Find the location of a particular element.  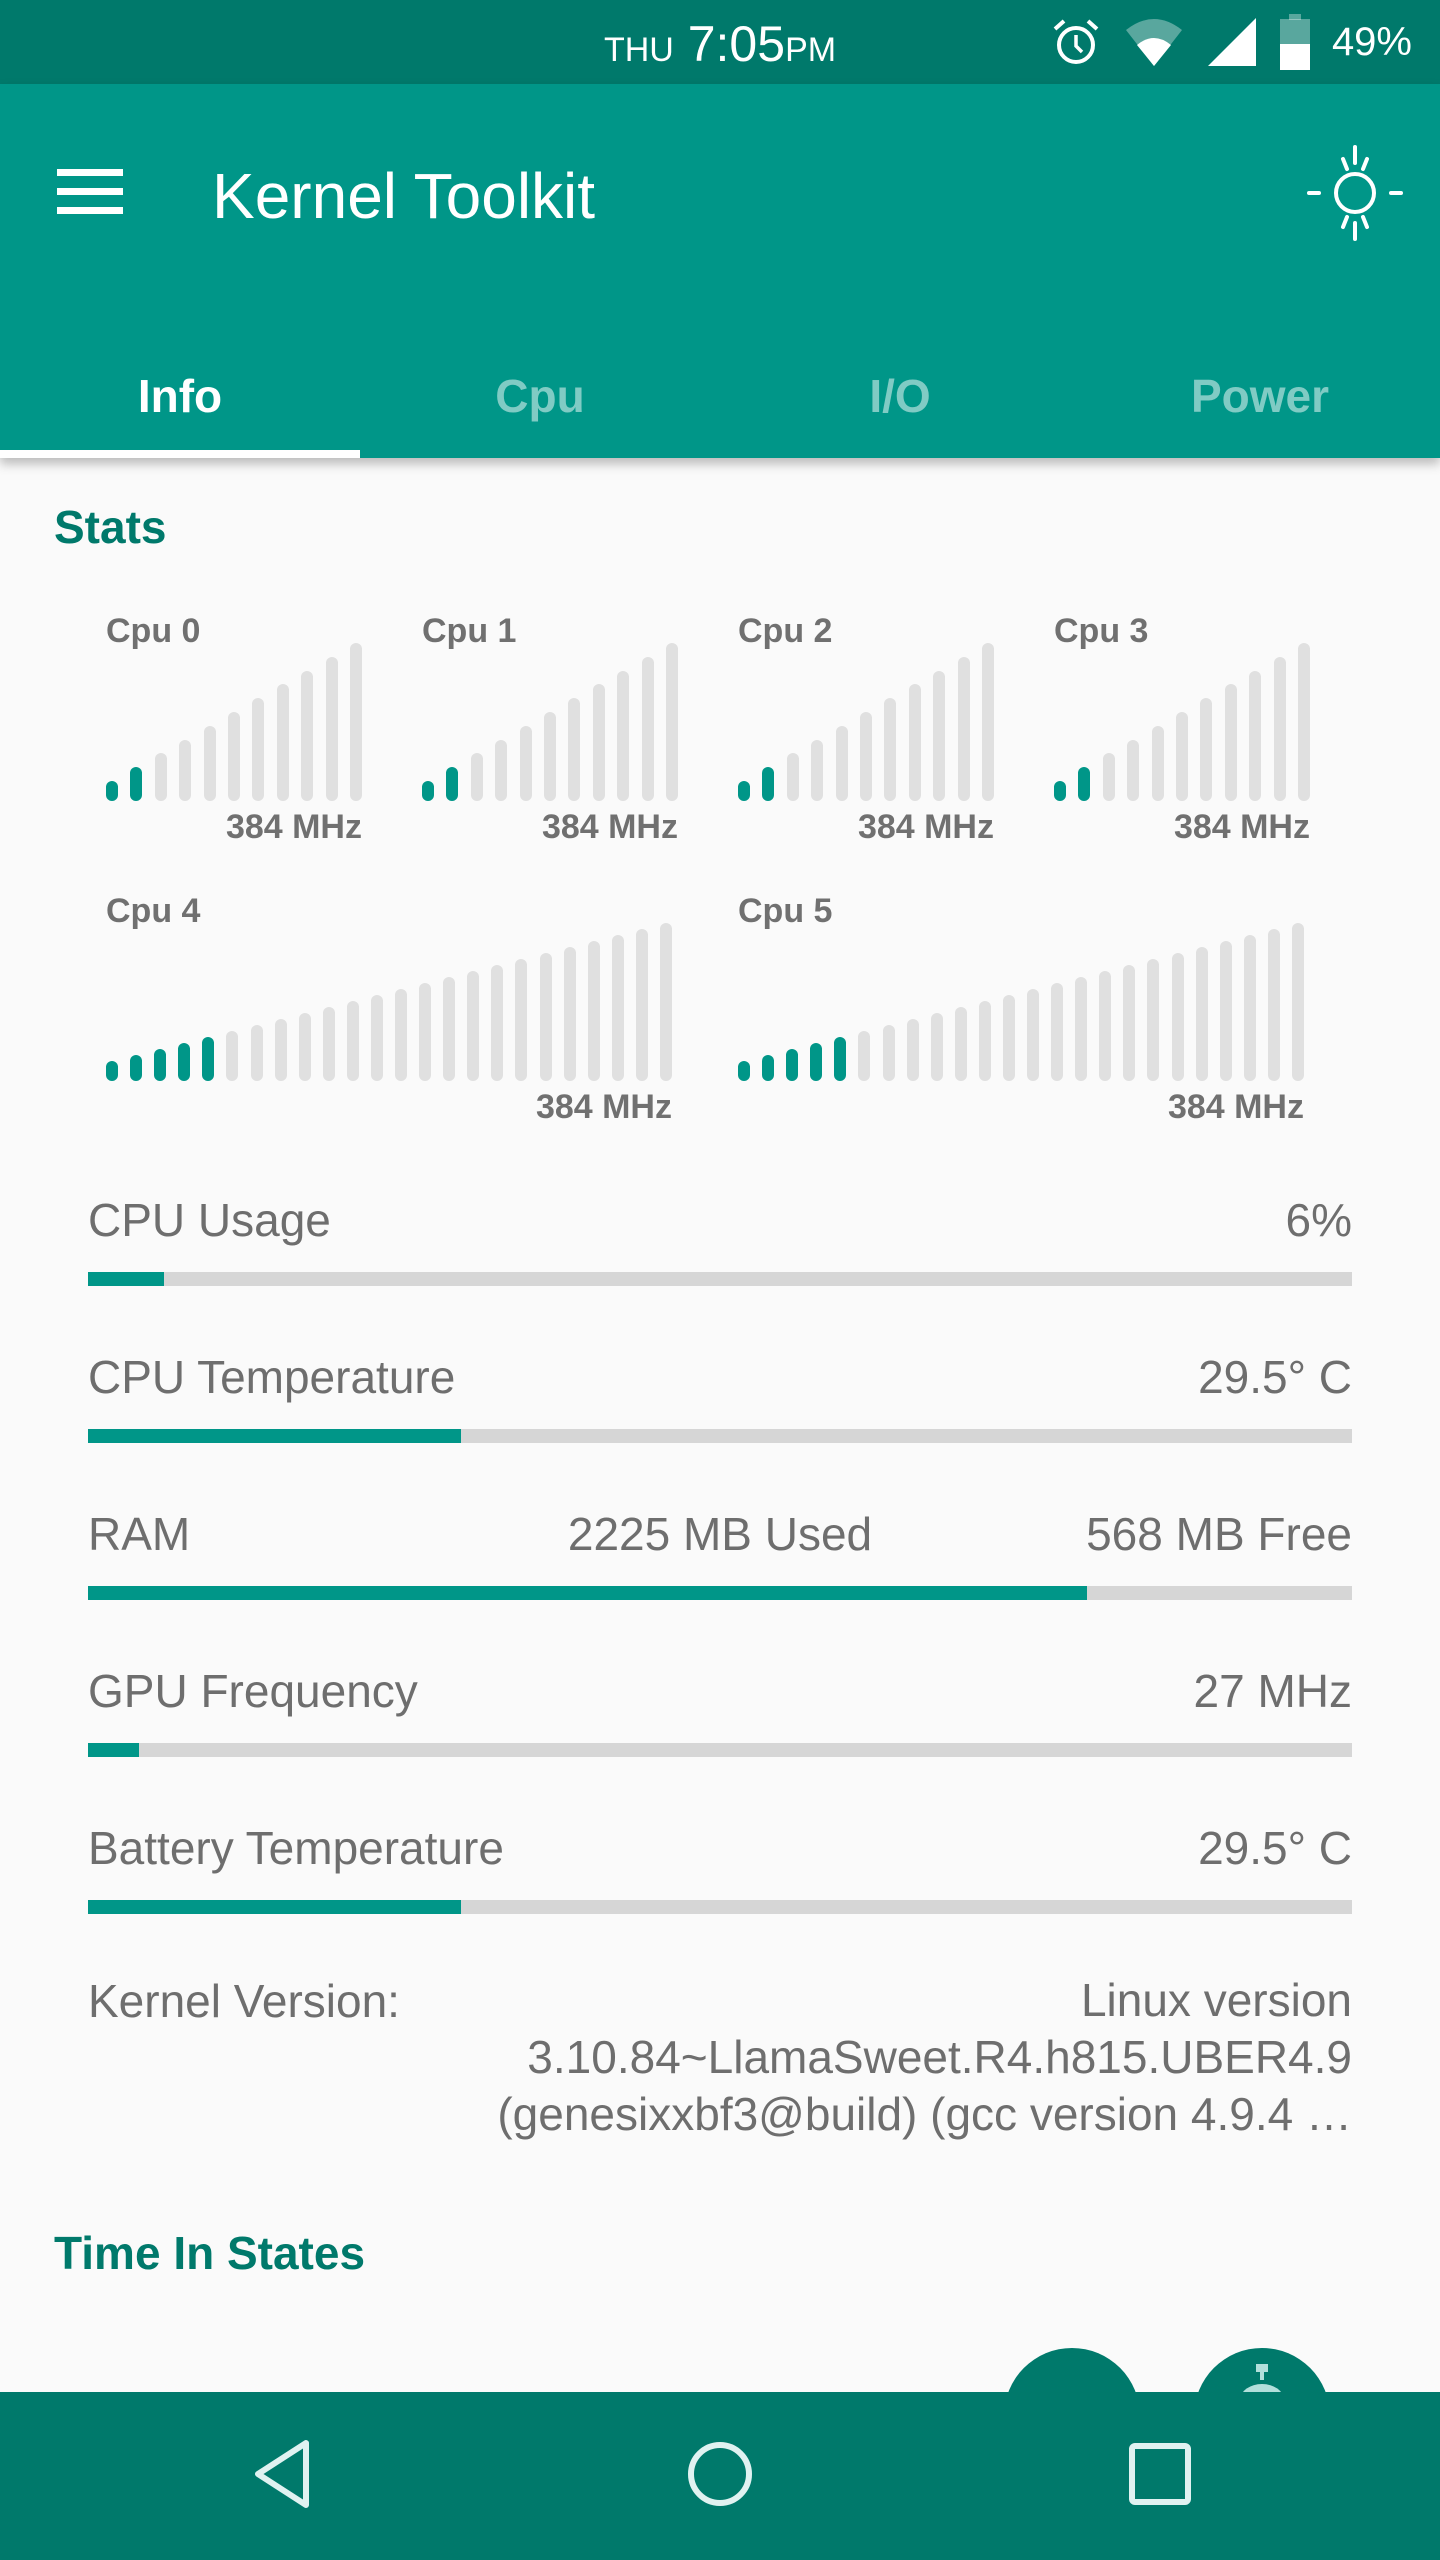

stat-value: 6% is located at coordinates (1318, 1220).